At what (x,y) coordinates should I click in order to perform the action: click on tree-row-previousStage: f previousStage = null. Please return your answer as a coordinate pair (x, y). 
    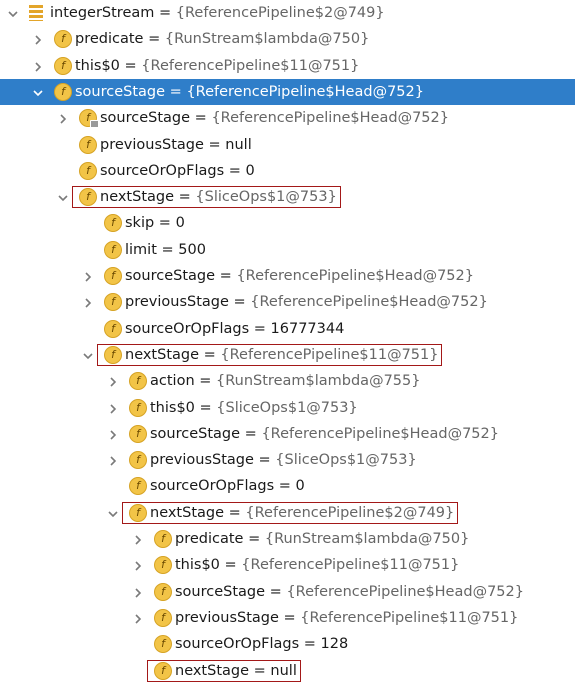
    Looking at the image, I should click on (287, 145).